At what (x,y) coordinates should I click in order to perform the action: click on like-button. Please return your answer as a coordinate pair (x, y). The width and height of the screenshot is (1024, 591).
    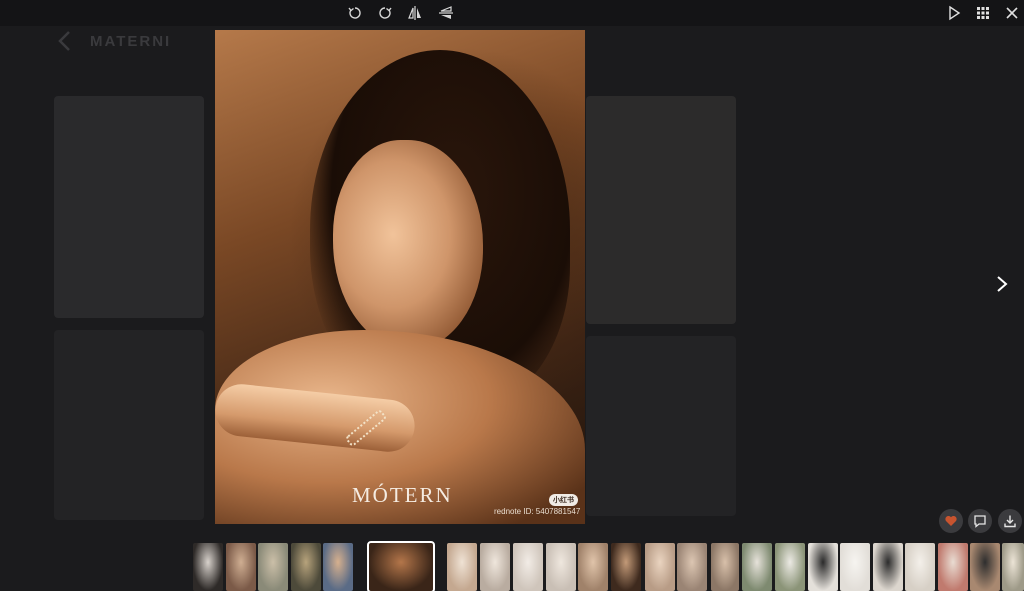
    Looking at the image, I should click on (951, 521).